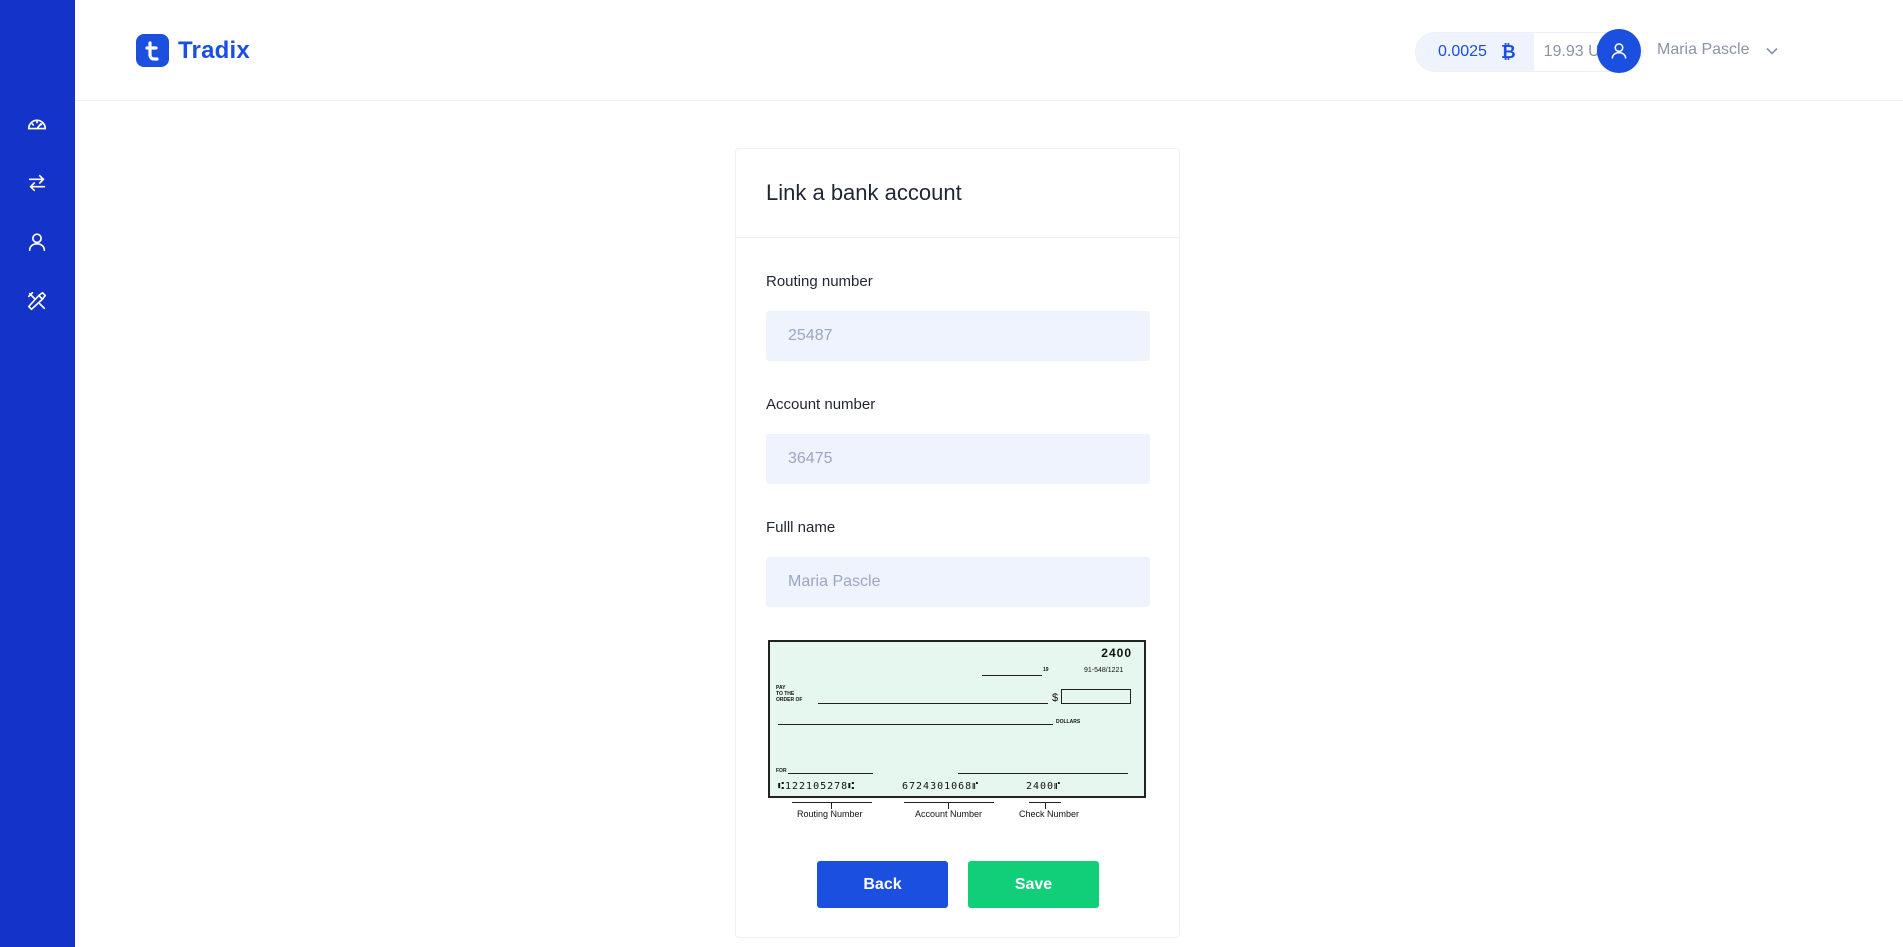 Image resolution: width=1903 pixels, height=947 pixels. What do you see at coordinates (1049, 814) in the screenshot?
I see `check-caption: Check Number` at bounding box center [1049, 814].